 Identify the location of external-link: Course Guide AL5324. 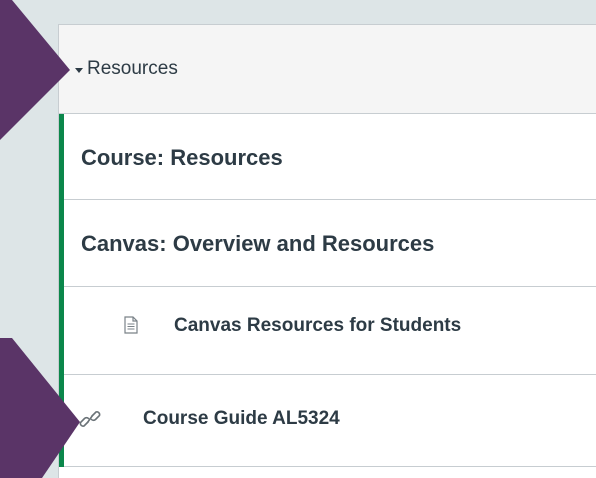
(241, 419).